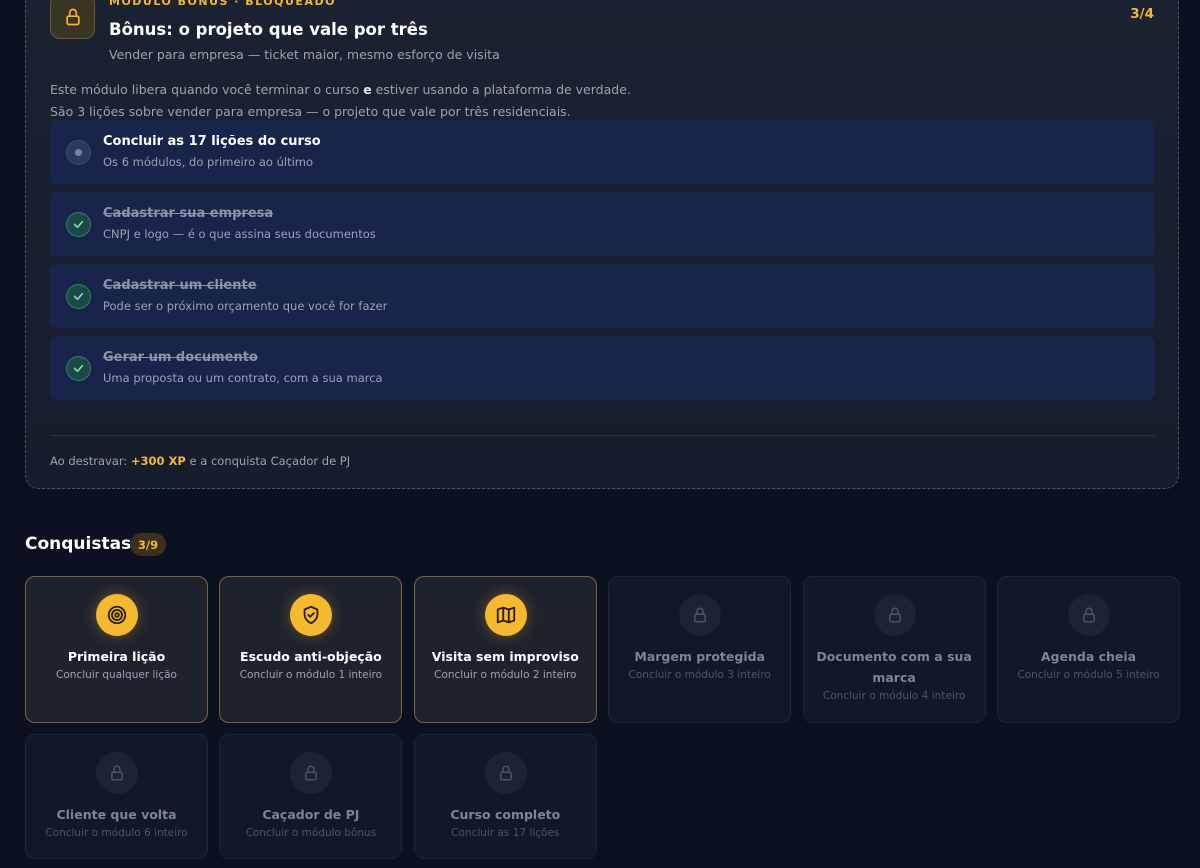 The image size is (1200, 868). I want to click on target-icon, so click(117, 615).